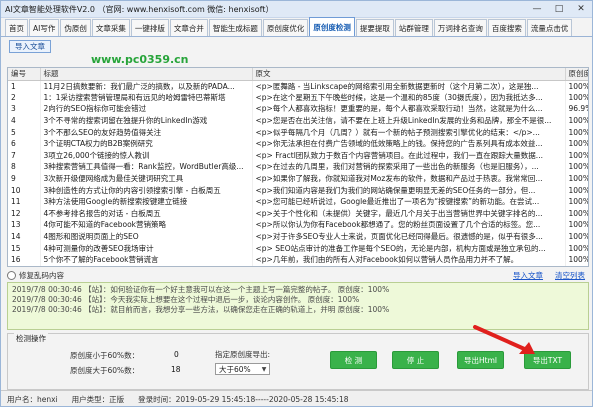 This screenshot has height=407, width=593. I want to click on cell-no: 11, so click(24, 201).